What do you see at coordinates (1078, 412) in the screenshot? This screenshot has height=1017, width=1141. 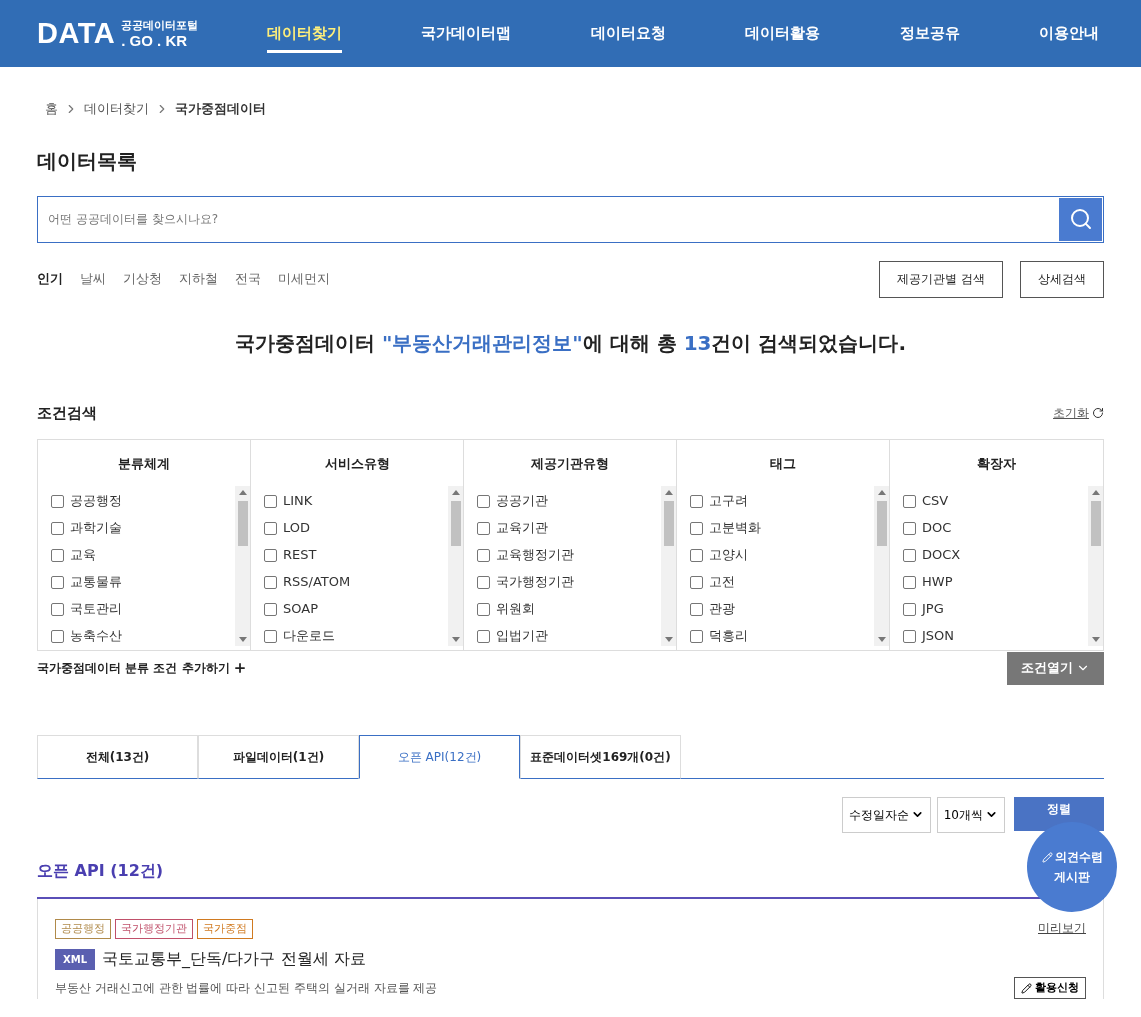 I see `reset-link: 초기화` at bounding box center [1078, 412].